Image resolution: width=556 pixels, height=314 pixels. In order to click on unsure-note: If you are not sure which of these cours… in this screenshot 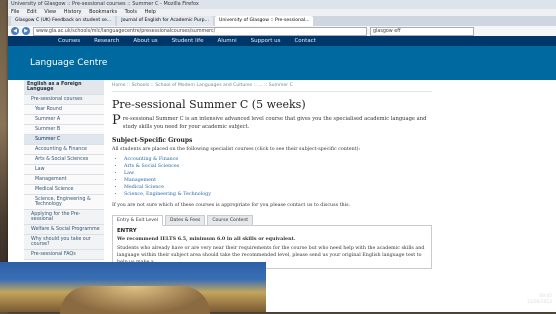, I will do `click(231, 205)`.